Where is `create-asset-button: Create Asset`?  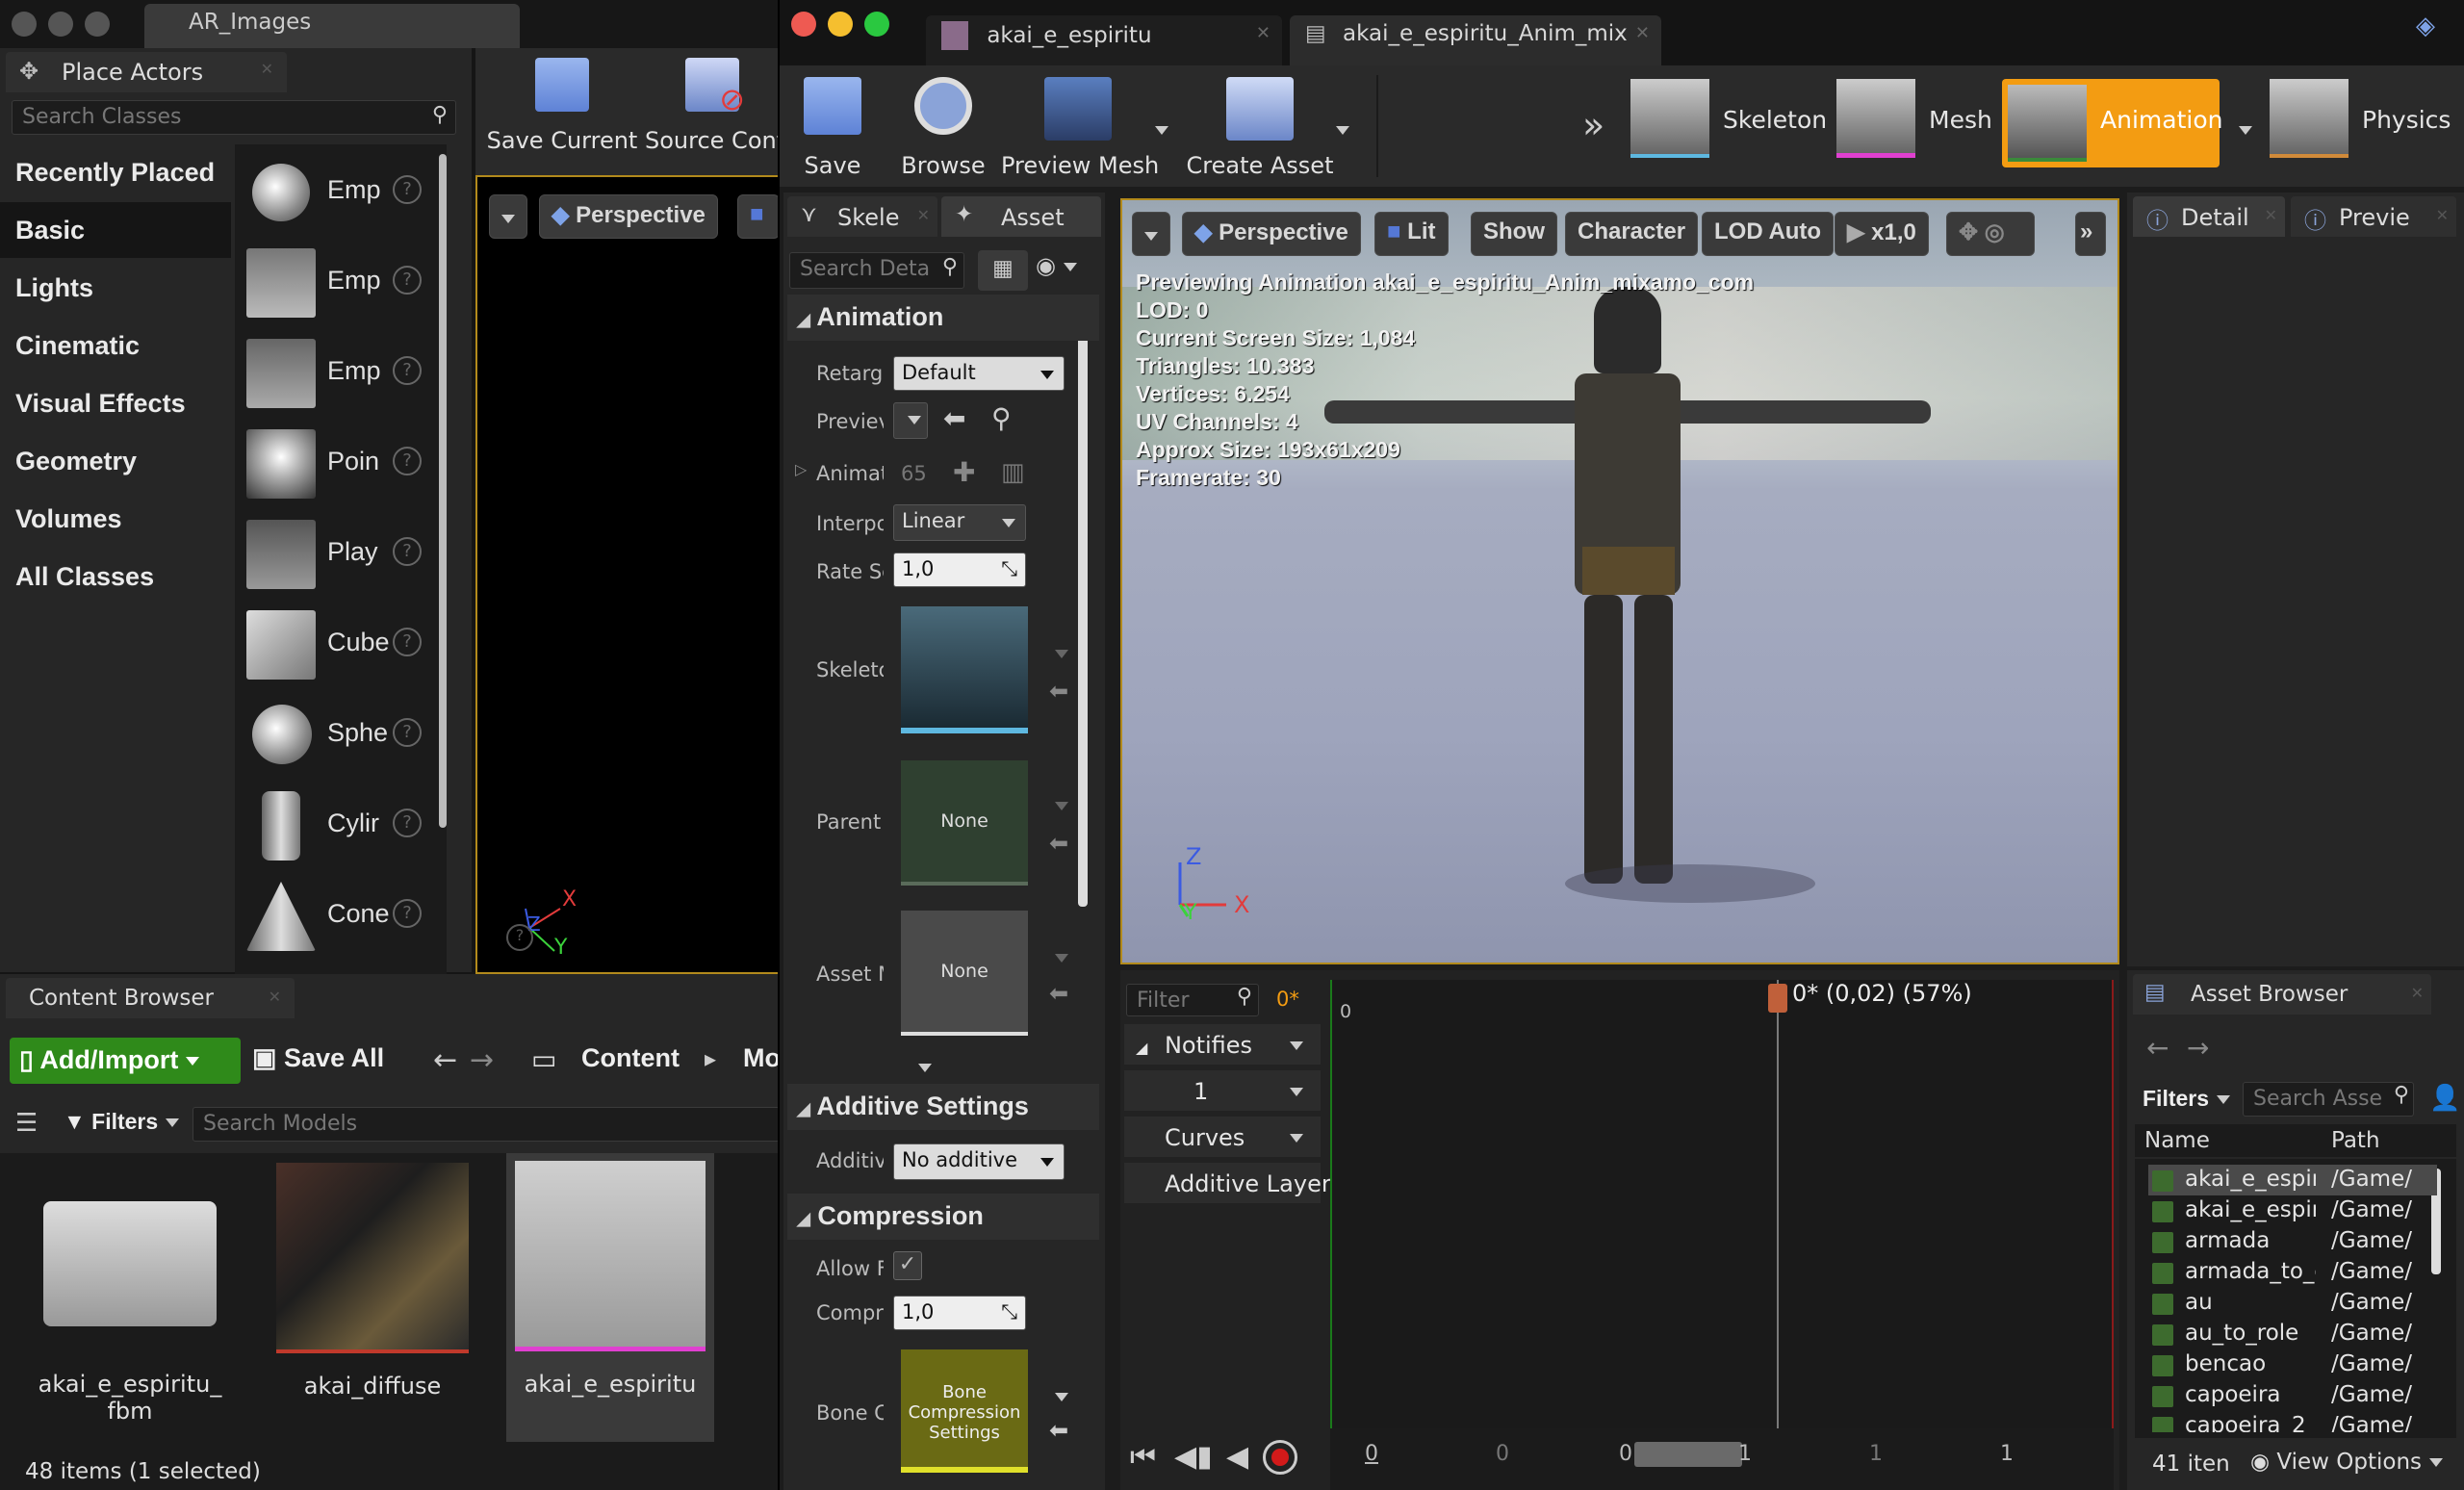
create-asset-button: Create Asset is located at coordinates (1260, 128).